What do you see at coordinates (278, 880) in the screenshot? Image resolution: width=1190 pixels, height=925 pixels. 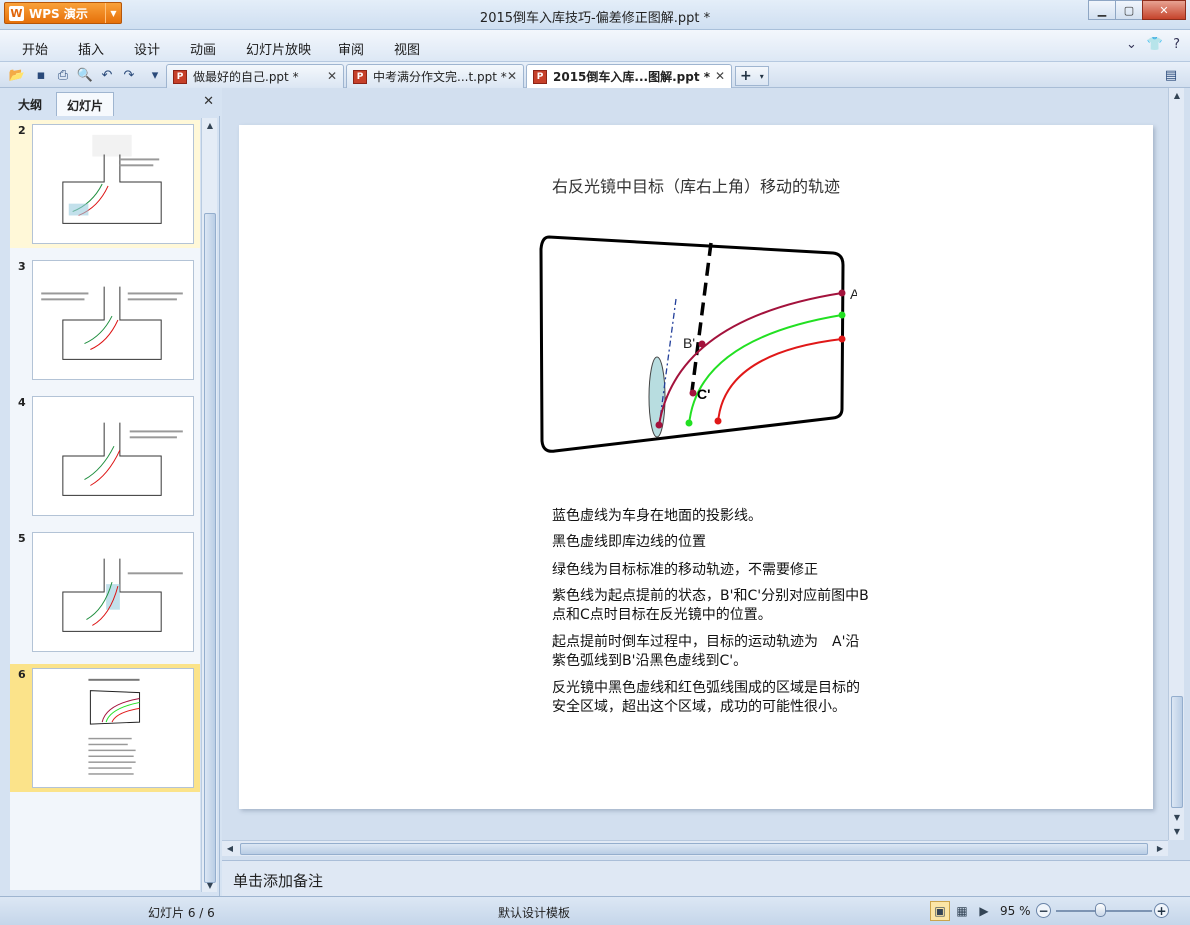 I see `notes-placeholder: 单击添加备注` at bounding box center [278, 880].